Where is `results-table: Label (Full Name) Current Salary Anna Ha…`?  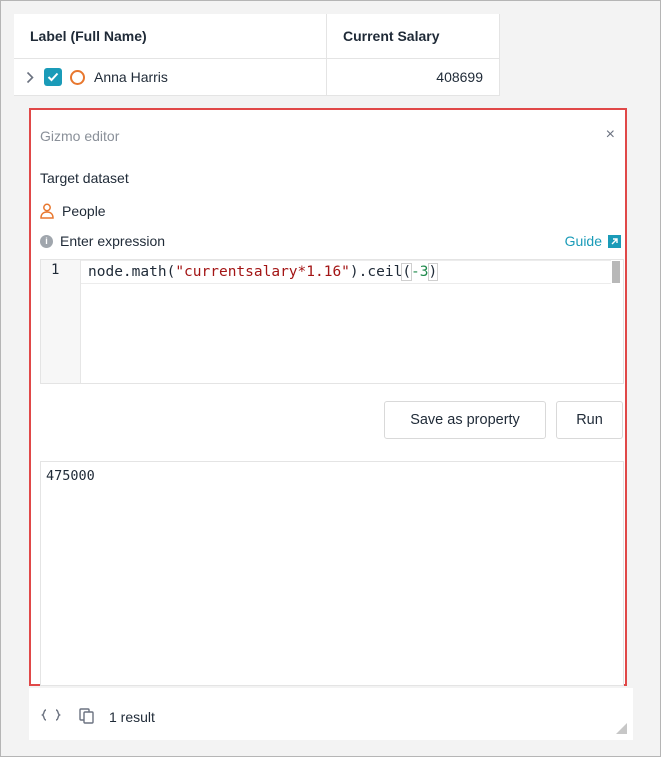
results-table: Label (Full Name) Current Salary Anna Ha… is located at coordinates (257, 55).